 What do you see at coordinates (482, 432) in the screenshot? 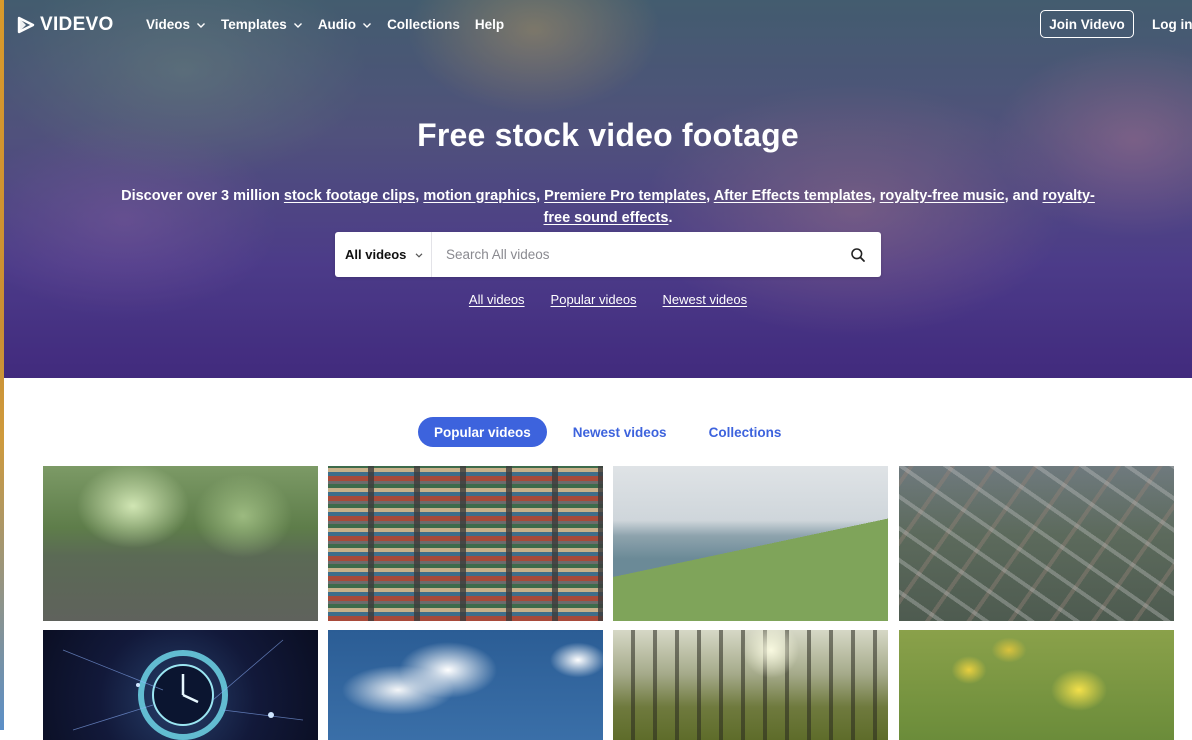
I see `tab-popular-videos: Popular videos` at bounding box center [482, 432].